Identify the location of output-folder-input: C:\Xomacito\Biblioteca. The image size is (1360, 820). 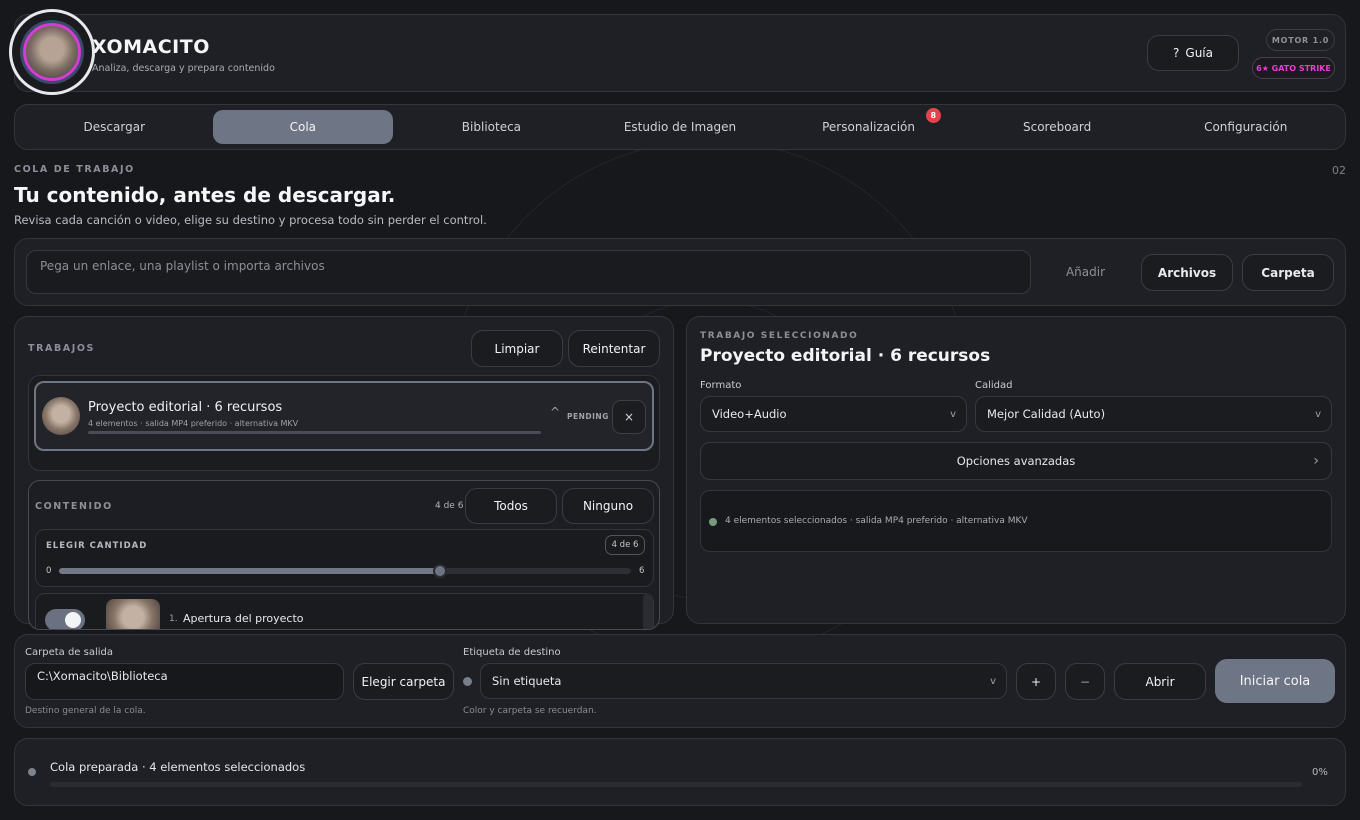
(184, 681).